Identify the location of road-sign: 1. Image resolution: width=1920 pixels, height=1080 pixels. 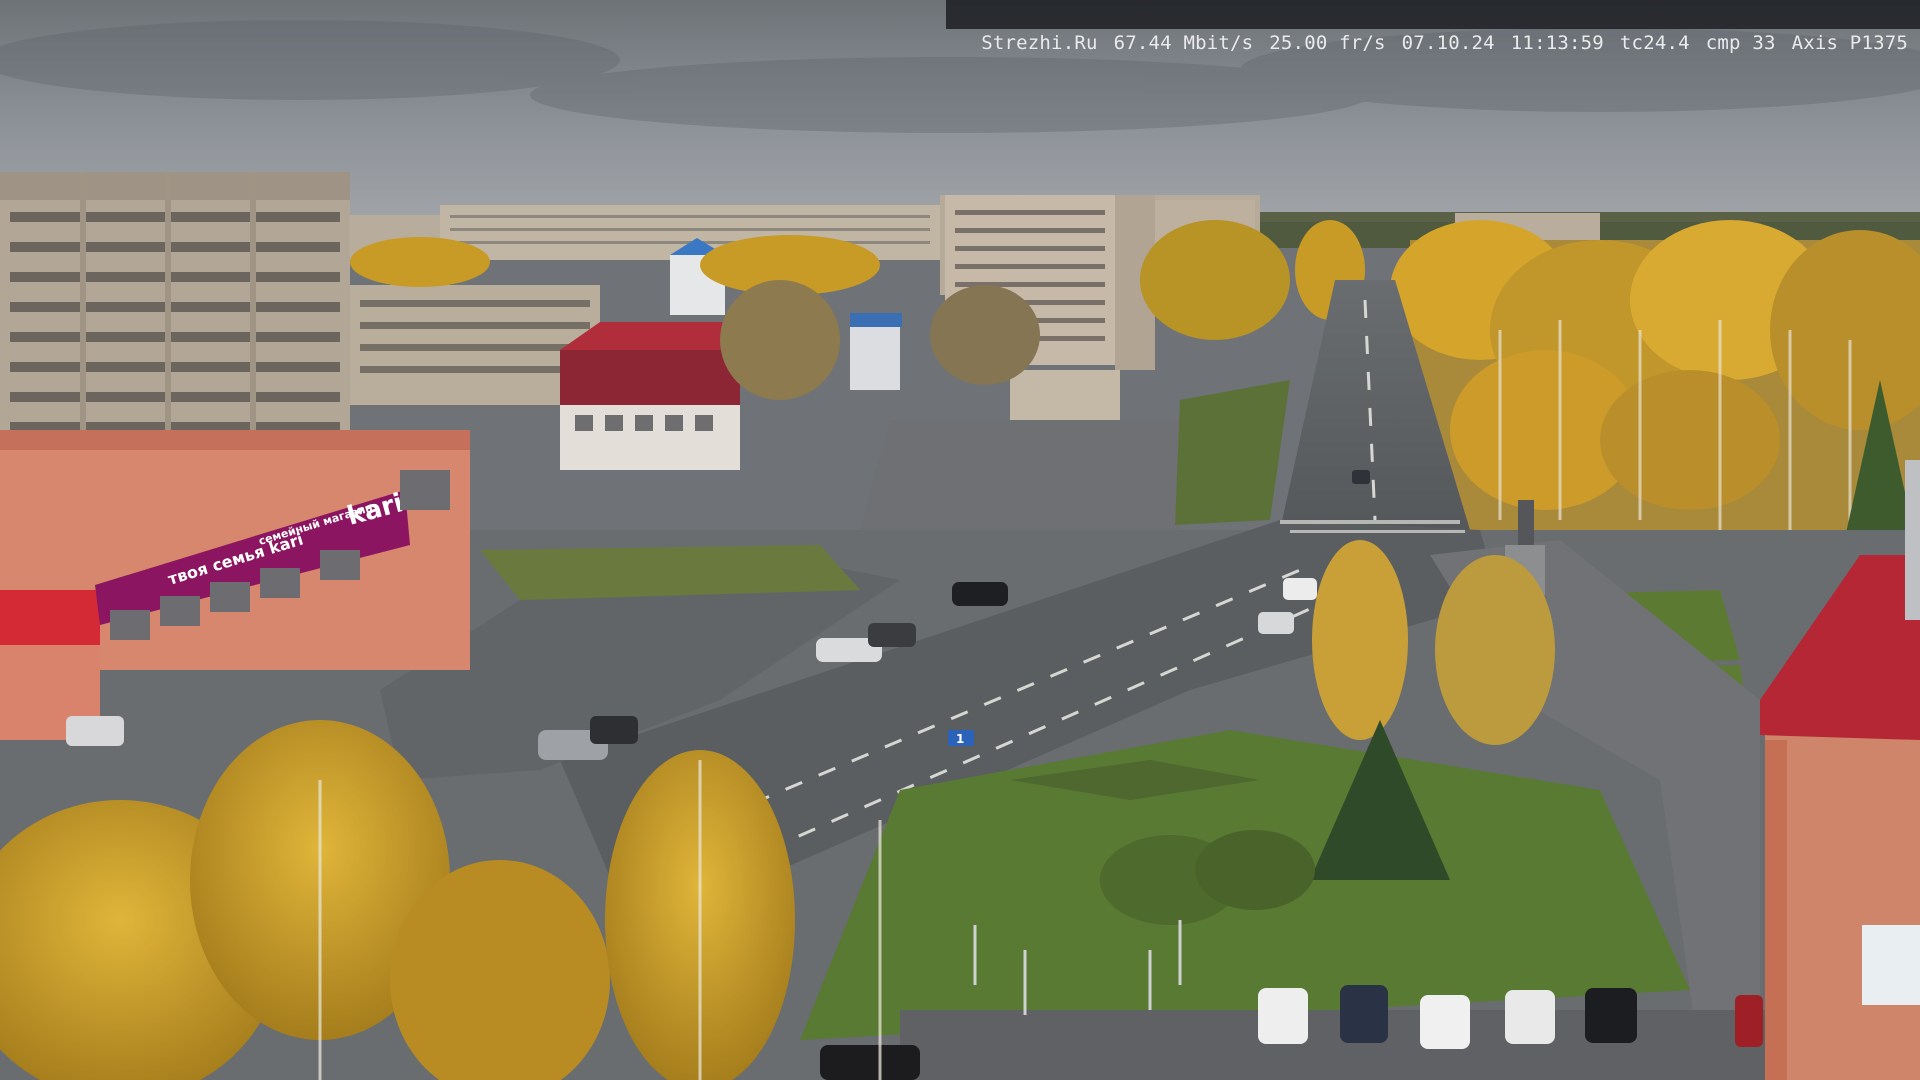
(961, 738).